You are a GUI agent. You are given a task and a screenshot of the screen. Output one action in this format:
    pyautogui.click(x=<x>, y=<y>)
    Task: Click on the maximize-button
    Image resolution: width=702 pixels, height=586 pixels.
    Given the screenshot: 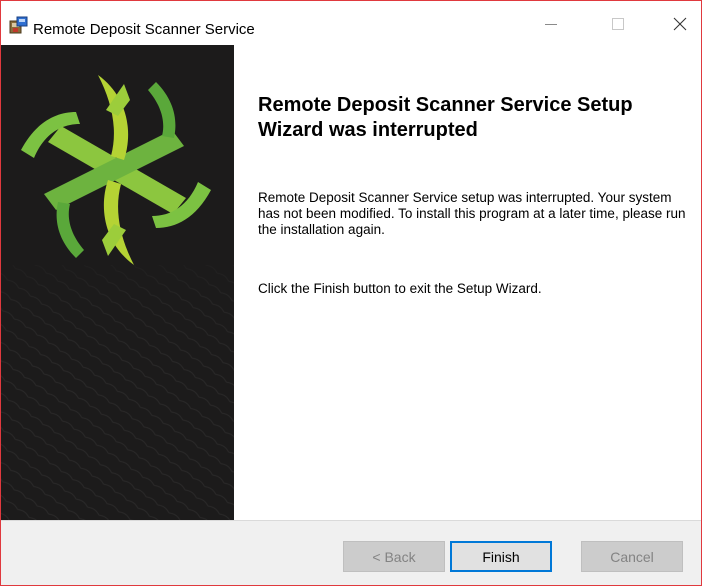 What is the action you would take?
    pyautogui.click(x=618, y=26)
    